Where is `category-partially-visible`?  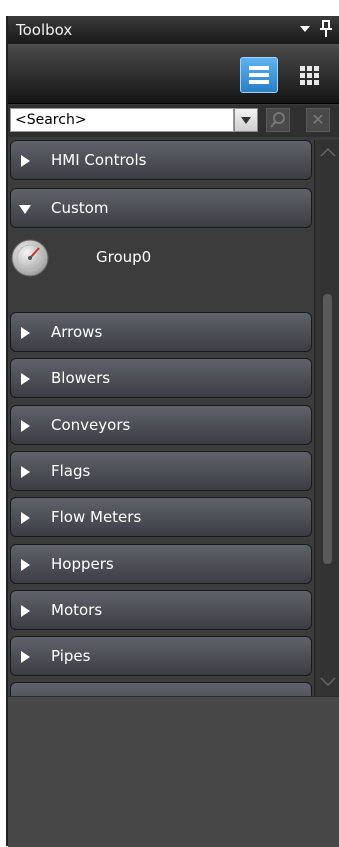
category-partially-visible is located at coordinates (161, 689).